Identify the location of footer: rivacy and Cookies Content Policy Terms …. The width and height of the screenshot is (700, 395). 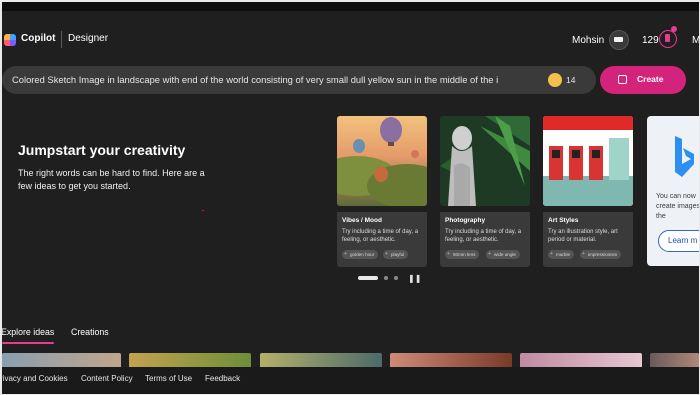
(350, 380).